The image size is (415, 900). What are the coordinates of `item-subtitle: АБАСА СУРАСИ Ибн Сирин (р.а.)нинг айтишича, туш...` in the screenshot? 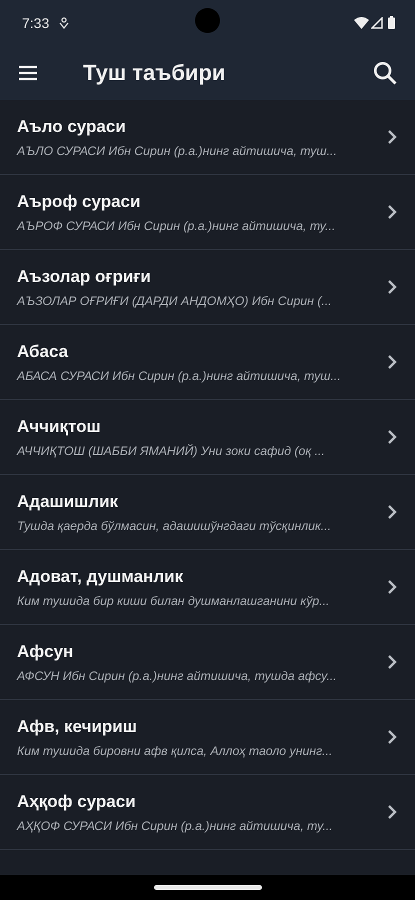 It's located at (179, 375).